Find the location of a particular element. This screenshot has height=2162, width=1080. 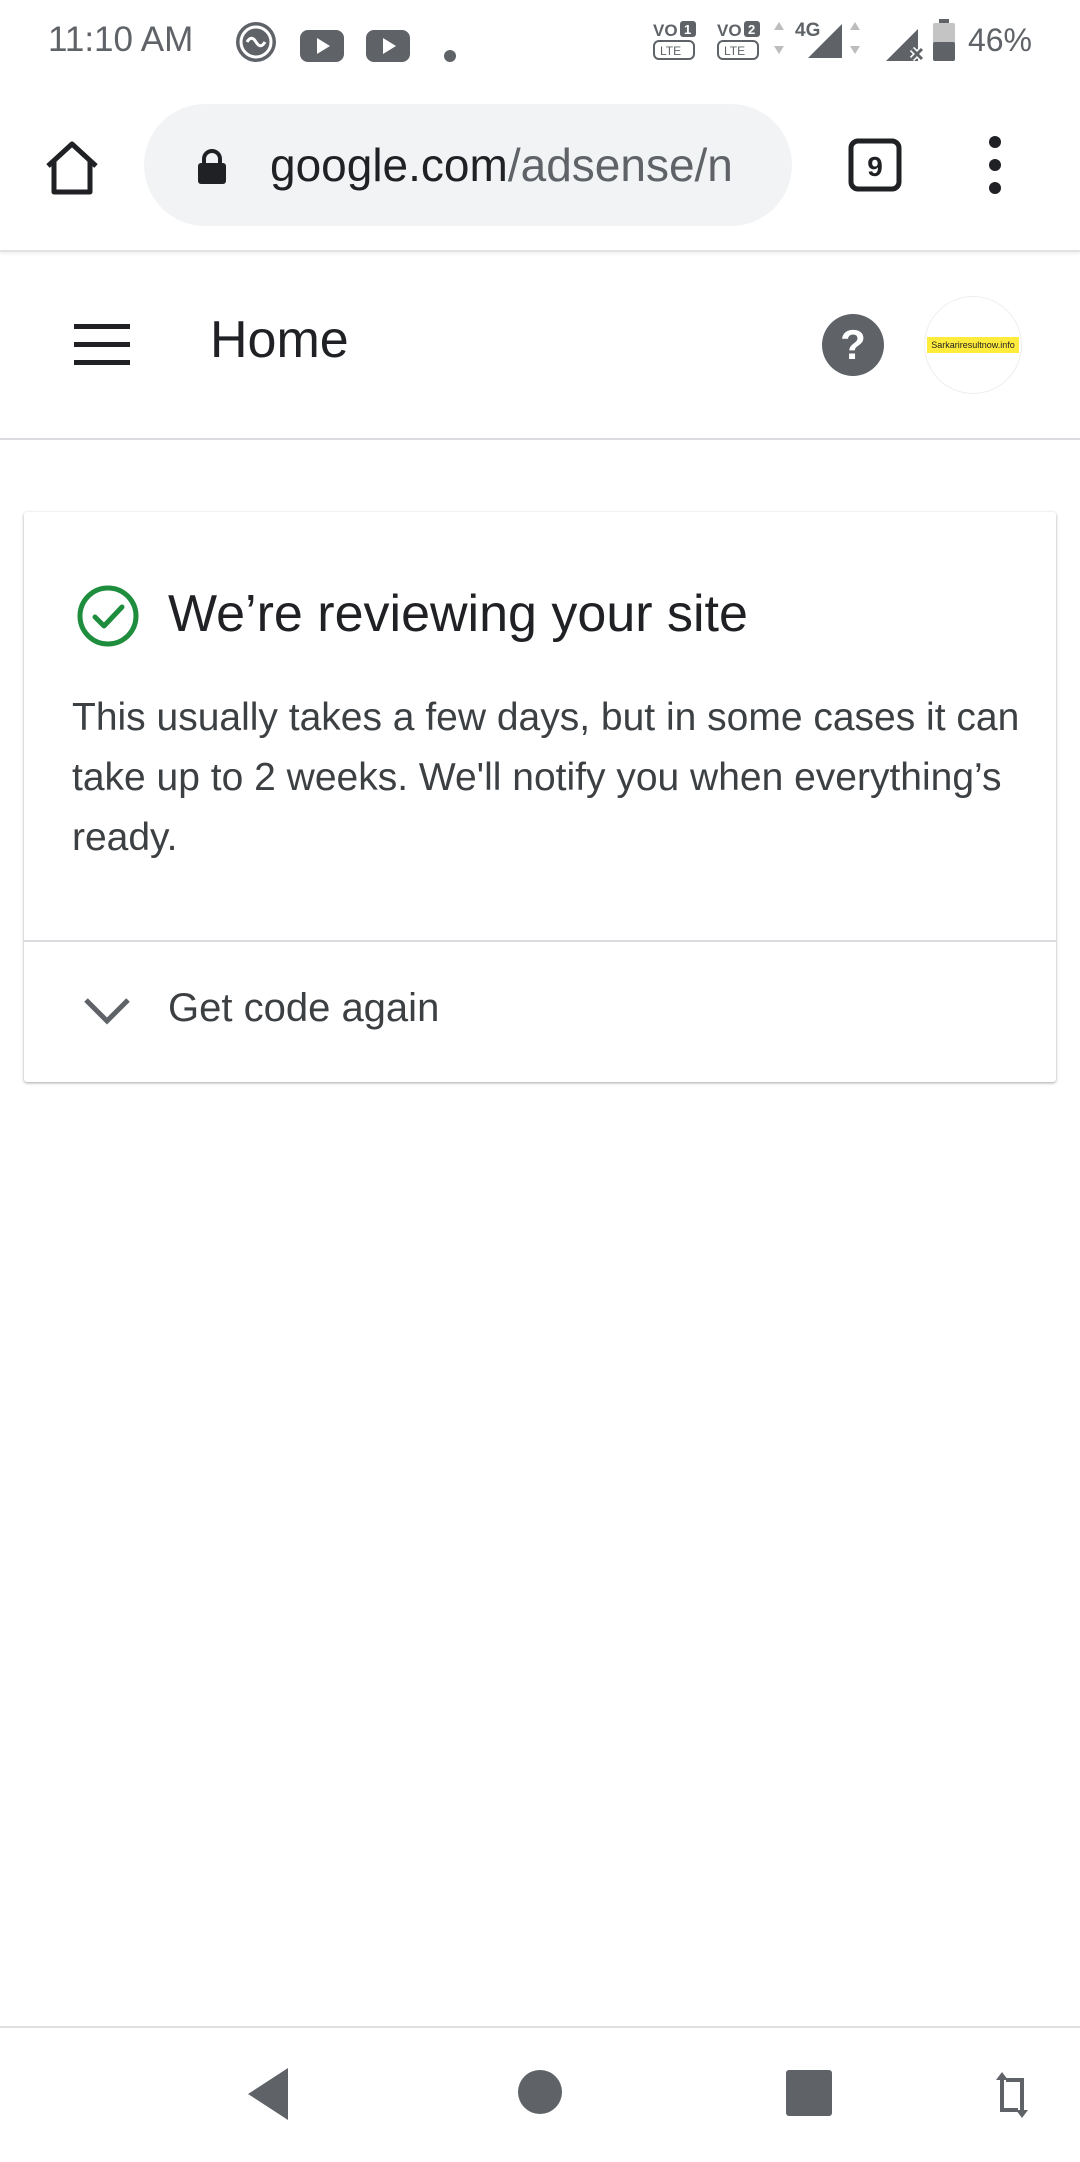

get-code-again-label: Get code again is located at coordinates (304, 1008).